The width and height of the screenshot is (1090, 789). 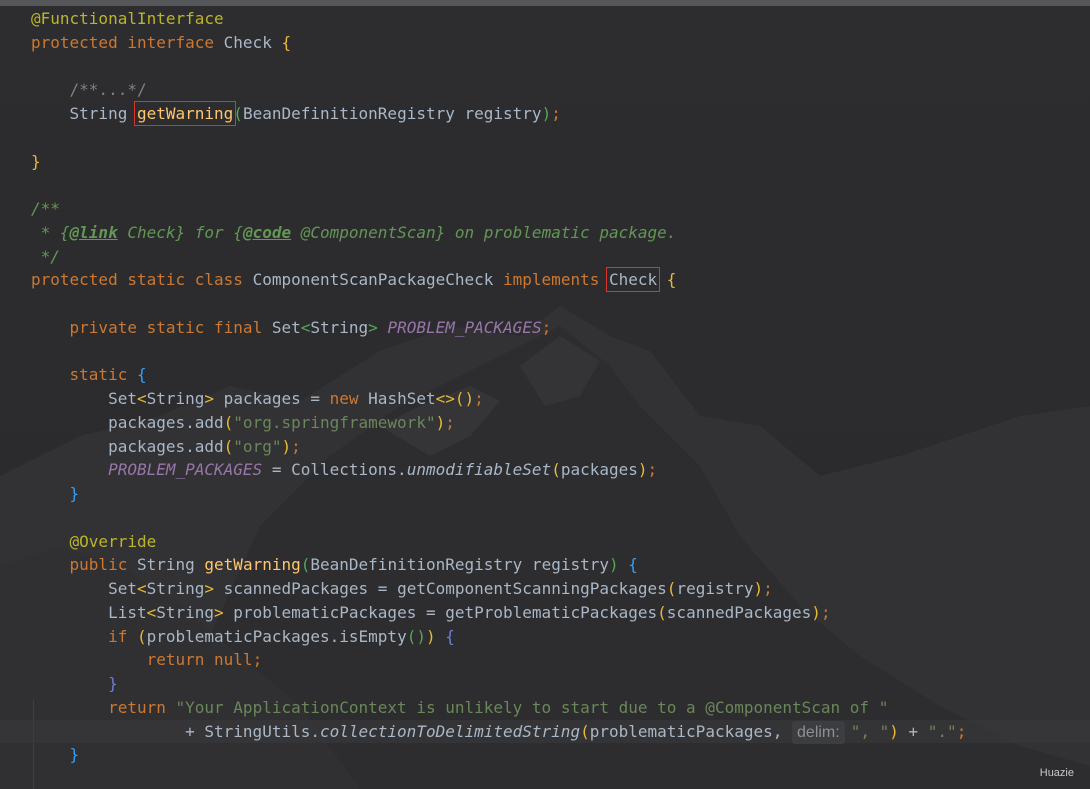 I want to click on code-line: /**, so click(x=560, y=209).